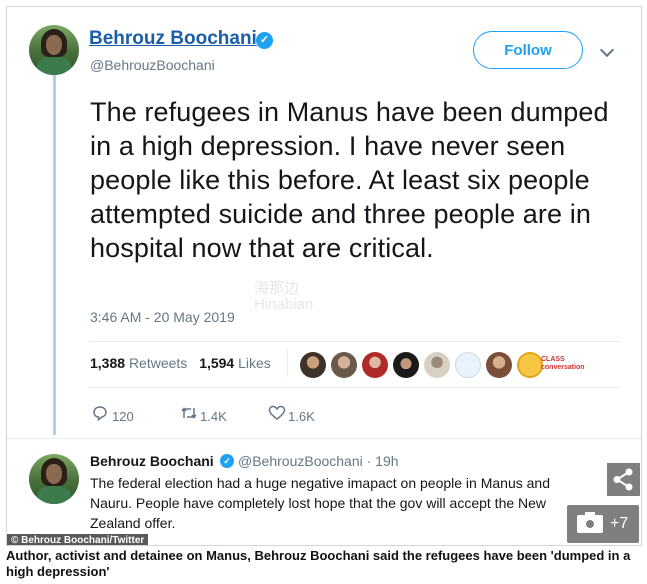 The width and height of the screenshot is (647, 584). Describe the element at coordinates (619, 523) in the screenshot. I see `gallery-count: +7` at that location.